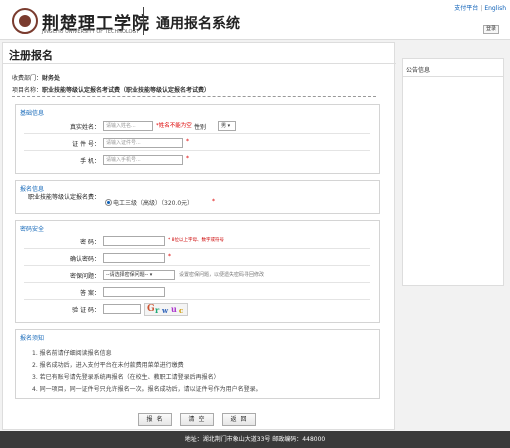 This screenshot has height=448, width=510. I want to click on site-footer: 地址：湖北荆门市象山大道33号 邮政编码：448000, so click(255, 439).